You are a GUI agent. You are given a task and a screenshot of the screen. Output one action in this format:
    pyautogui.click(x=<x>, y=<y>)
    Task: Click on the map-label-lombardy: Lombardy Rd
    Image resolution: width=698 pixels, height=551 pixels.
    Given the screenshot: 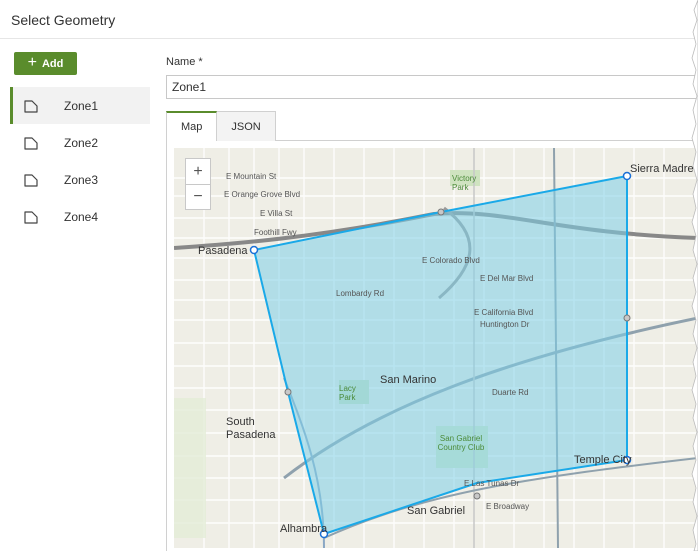 What is the action you would take?
    pyautogui.click(x=360, y=293)
    